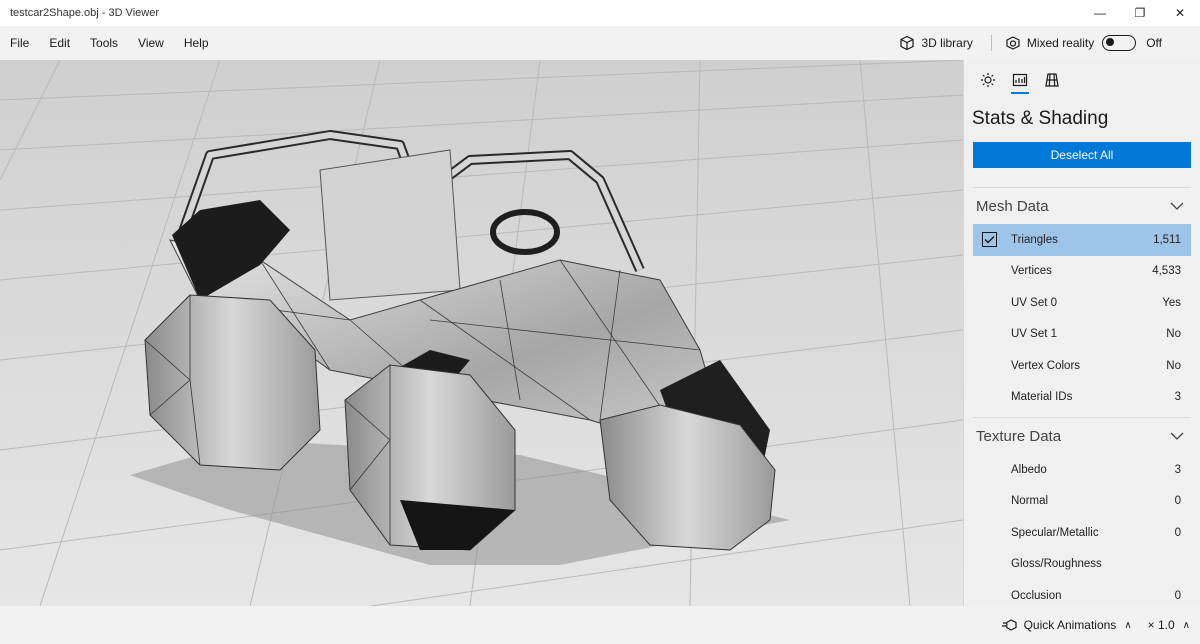 The width and height of the screenshot is (1200, 644). Describe the element at coordinates (1034, 334) in the screenshot. I see `row-label: UV Set 1` at that location.